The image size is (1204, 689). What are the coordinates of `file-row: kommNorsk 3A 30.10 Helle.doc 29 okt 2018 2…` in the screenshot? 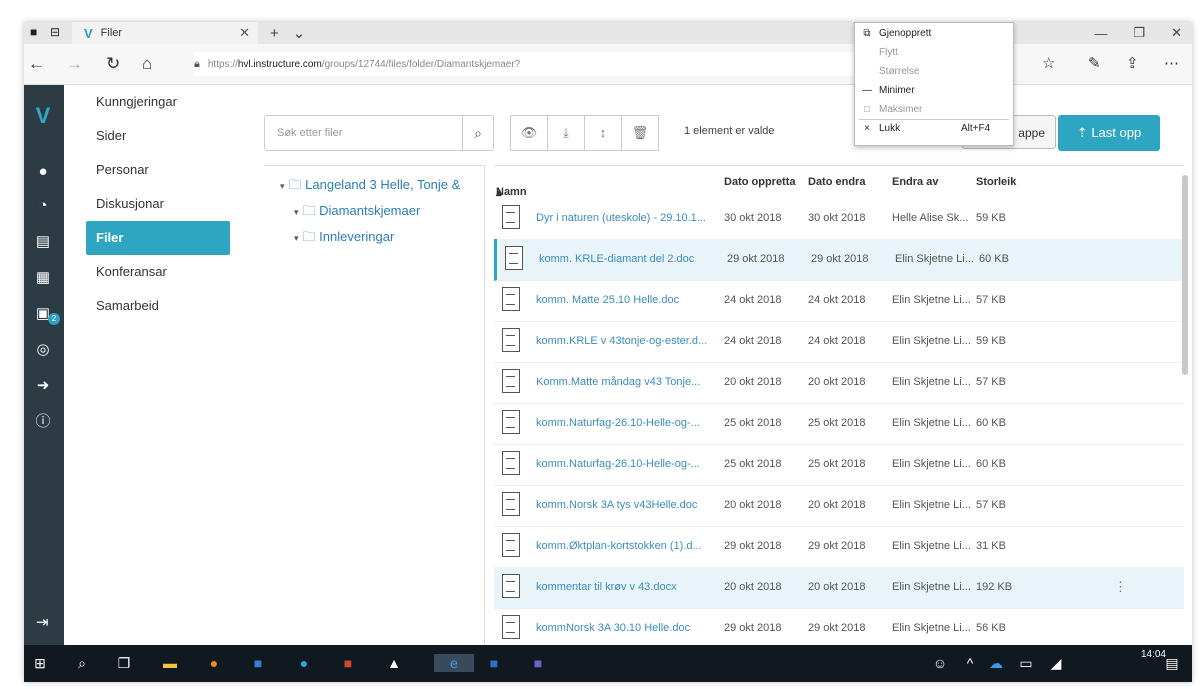 It's located at (839, 629).